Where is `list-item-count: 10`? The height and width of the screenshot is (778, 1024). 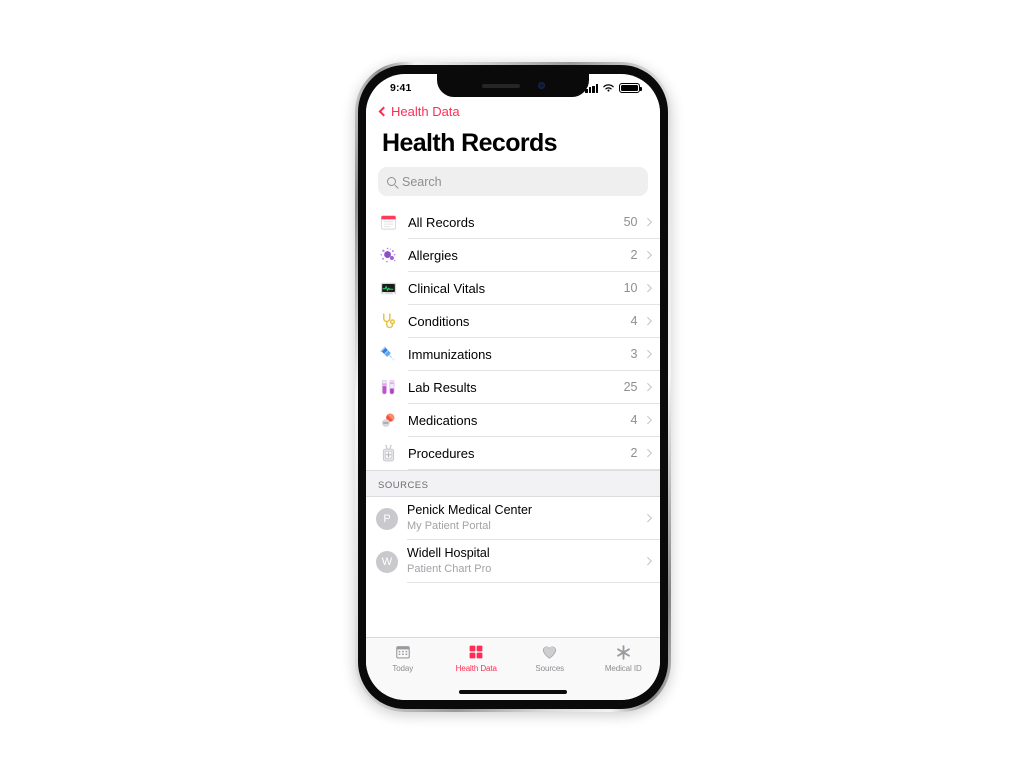
list-item-count: 10 is located at coordinates (630, 288).